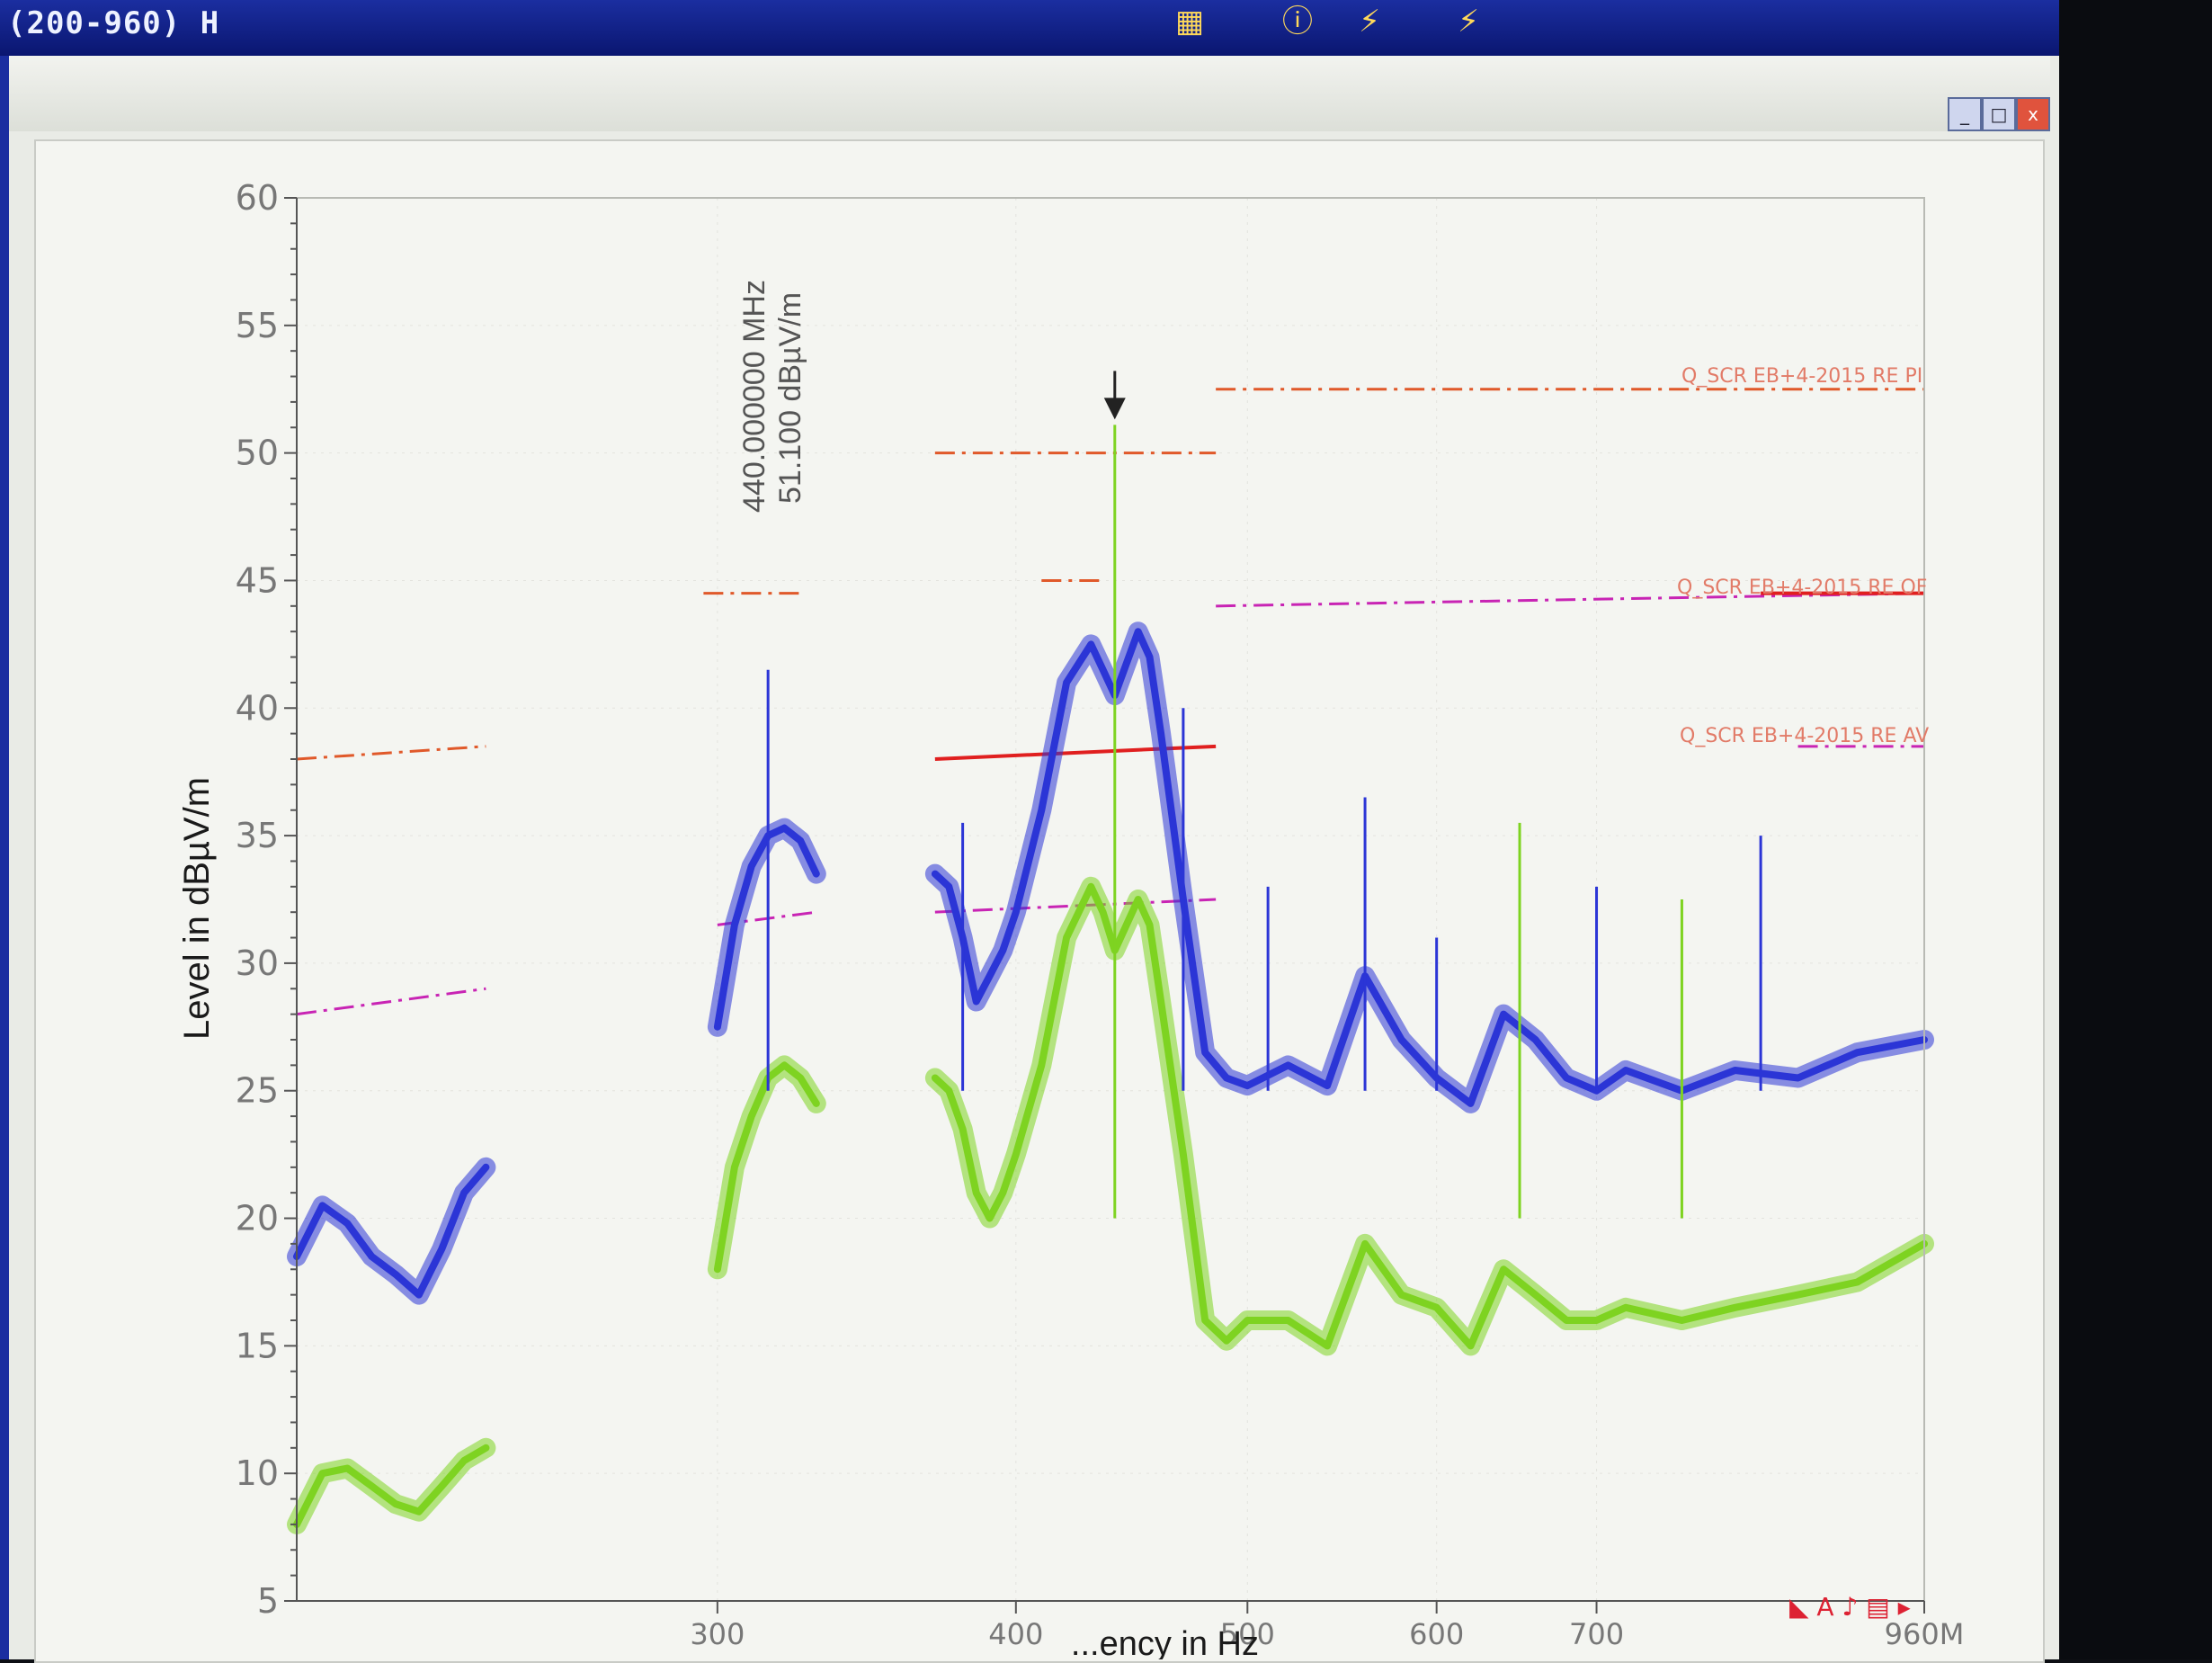 The image size is (2212, 1663). What do you see at coordinates (257, 1473) in the screenshot?
I see `y-tick-label: 10` at bounding box center [257, 1473].